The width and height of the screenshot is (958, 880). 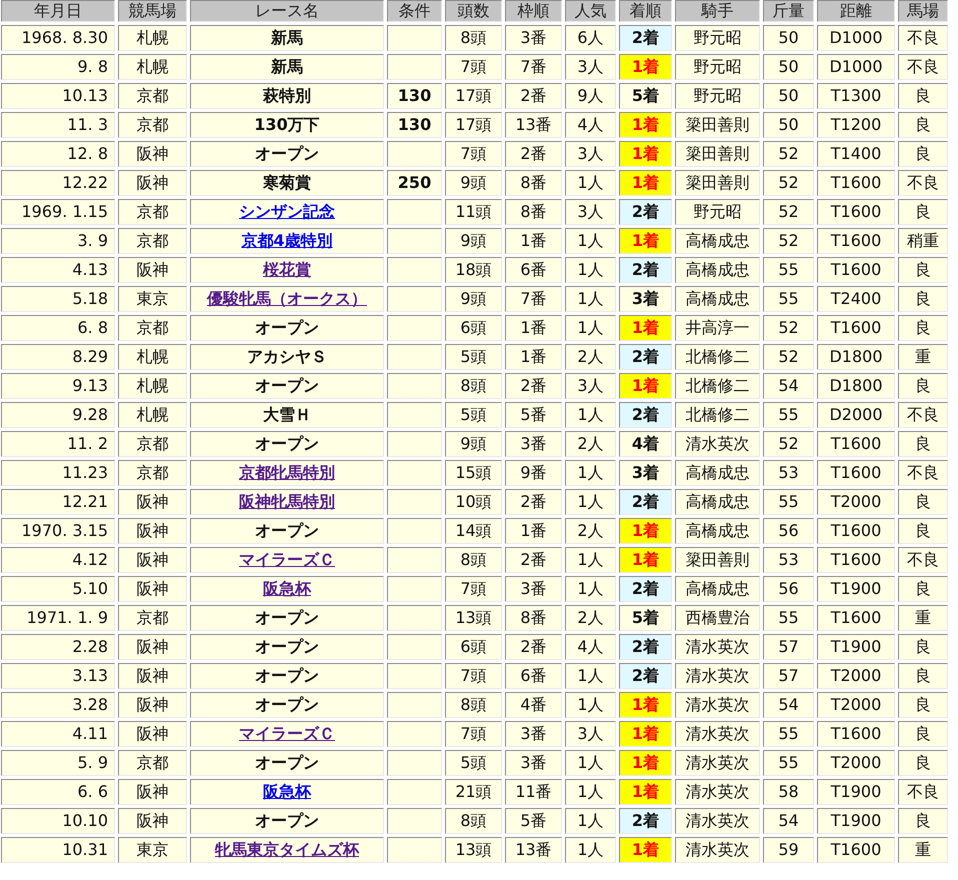 What do you see at coordinates (533, 299) in the screenshot?
I see `table-cell: 7番` at bounding box center [533, 299].